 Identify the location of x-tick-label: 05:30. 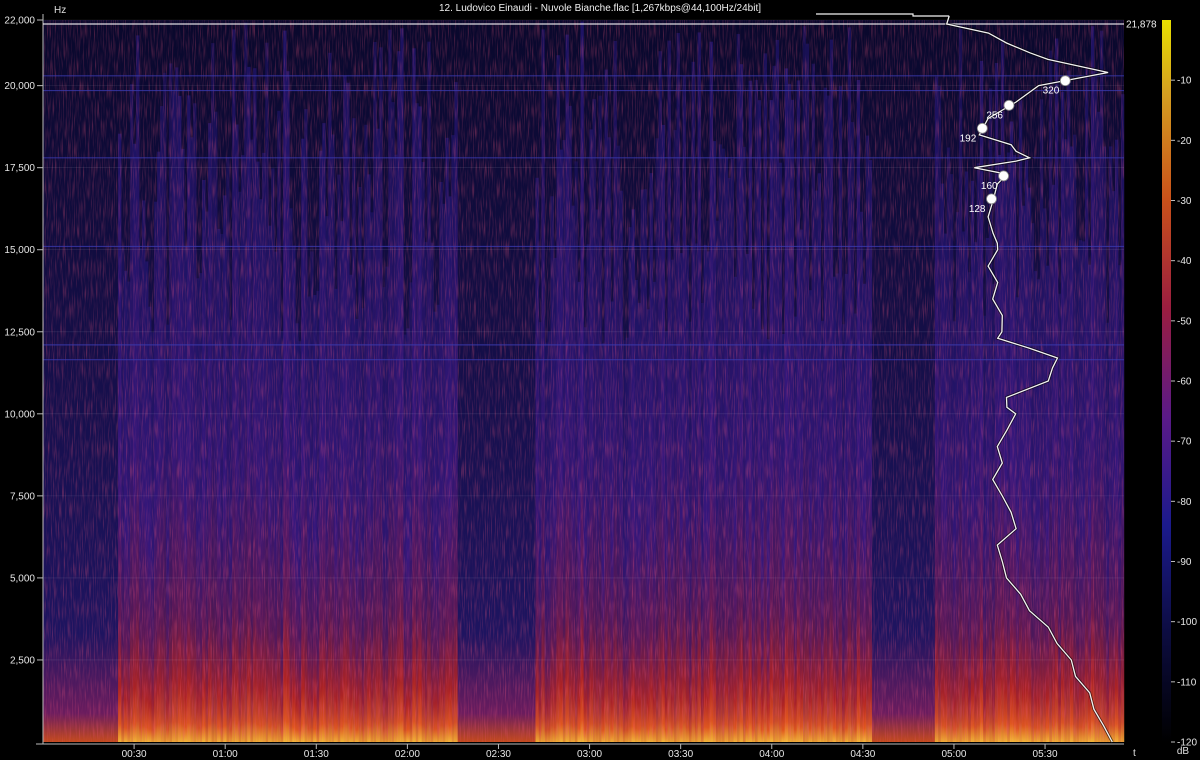
(1045, 754).